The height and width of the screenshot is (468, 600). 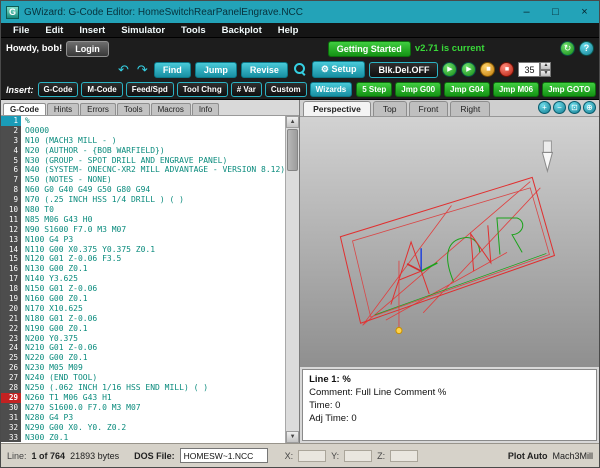 I want to click on menu-item-simulator: Simulator, so click(x=143, y=30).